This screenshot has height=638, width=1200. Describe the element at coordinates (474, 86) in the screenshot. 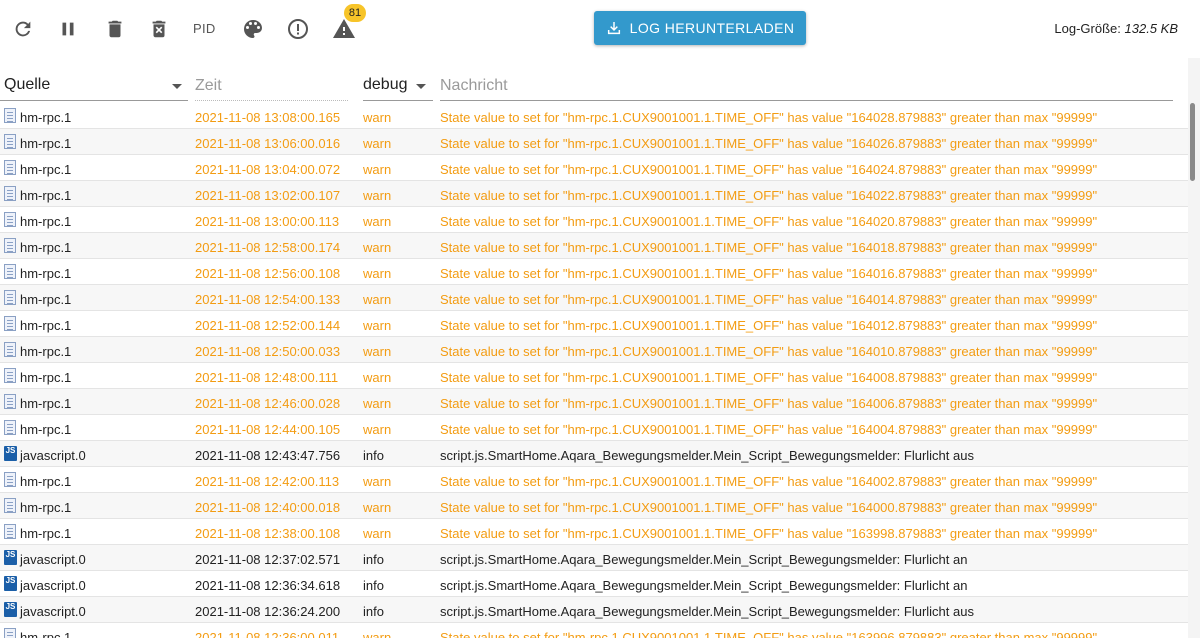

I see `message-filter-input: Nachricht` at that location.